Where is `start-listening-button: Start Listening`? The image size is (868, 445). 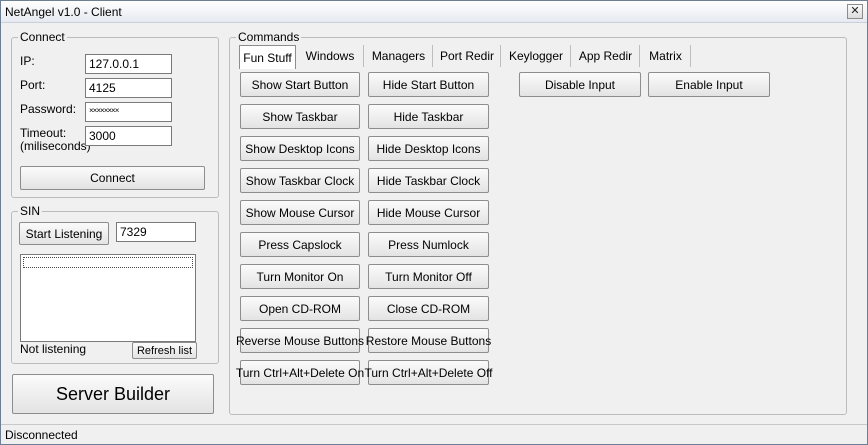
start-listening-button: Start Listening is located at coordinates (64, 233).